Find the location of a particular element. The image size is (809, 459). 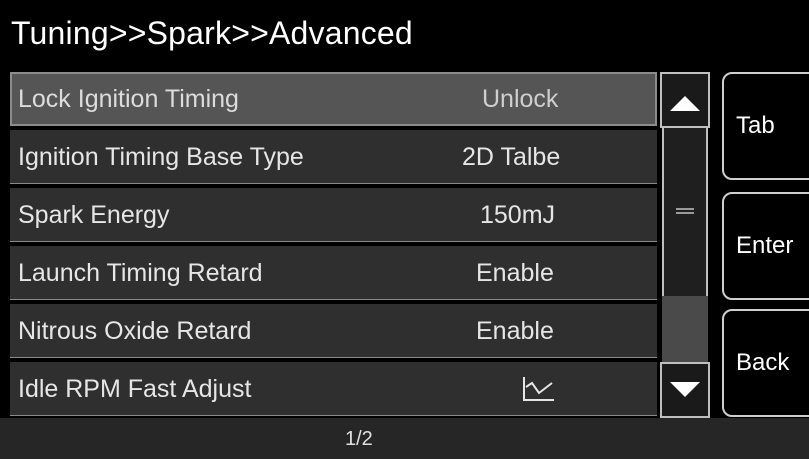

list-item-label: Lock Ignition Timing is located at coordinates (128, 99).